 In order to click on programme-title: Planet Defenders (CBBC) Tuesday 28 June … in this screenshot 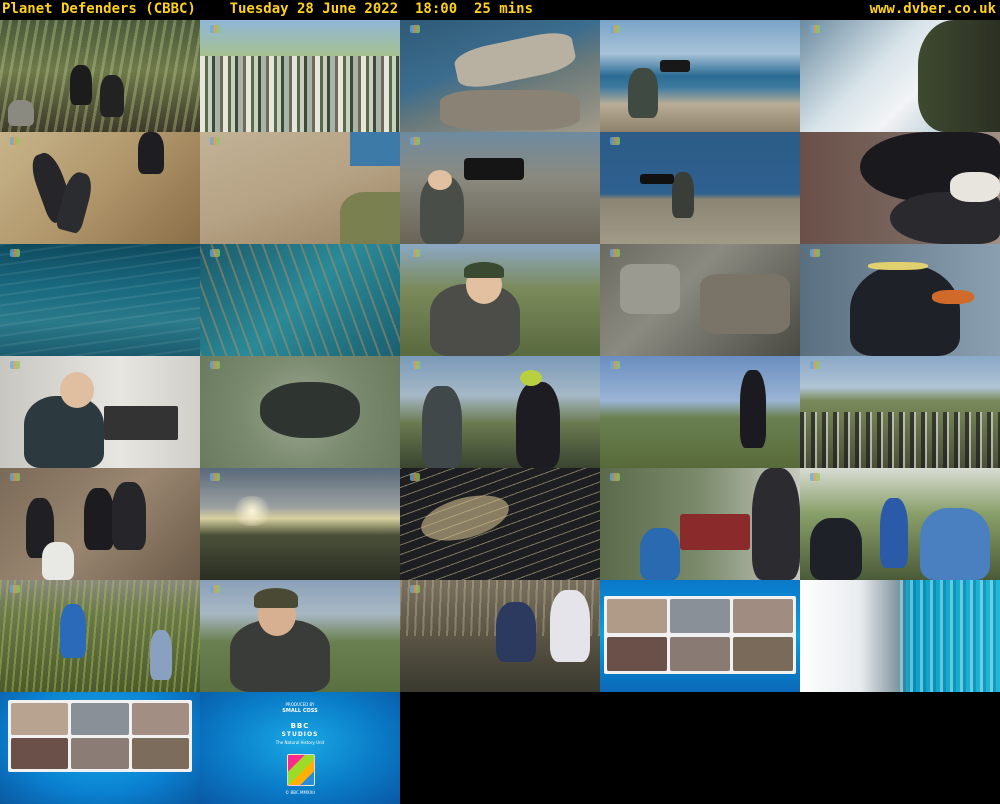, I will do `click(268, 9)`.